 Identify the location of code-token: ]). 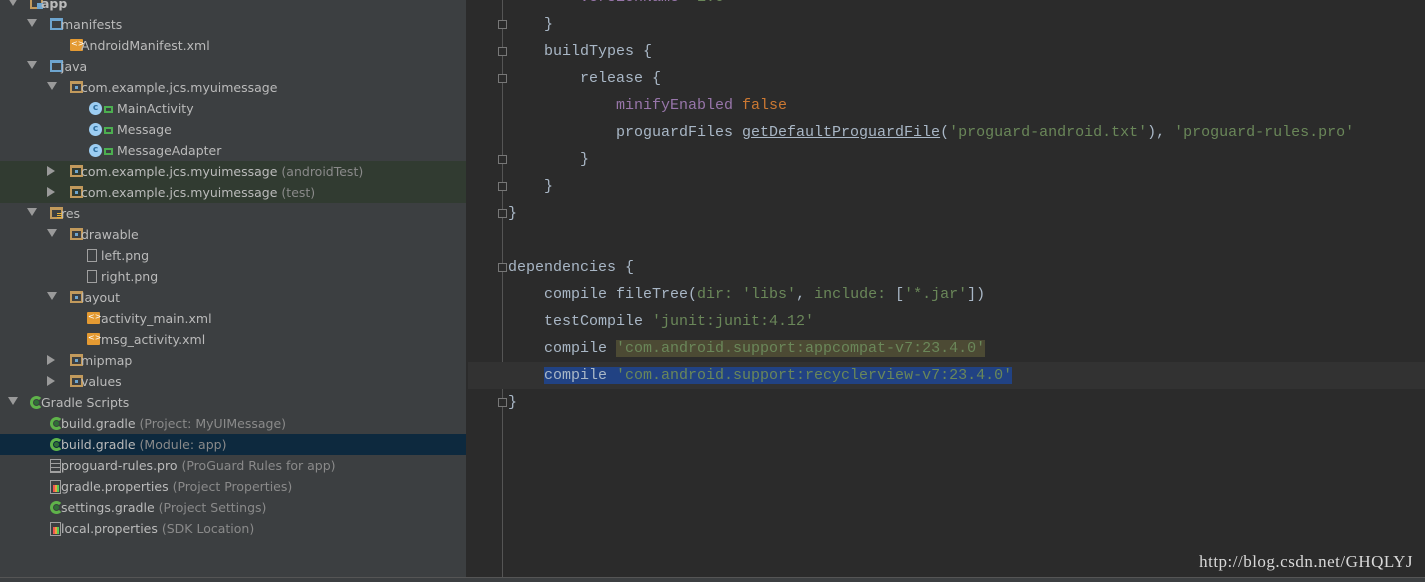
(976, 294).